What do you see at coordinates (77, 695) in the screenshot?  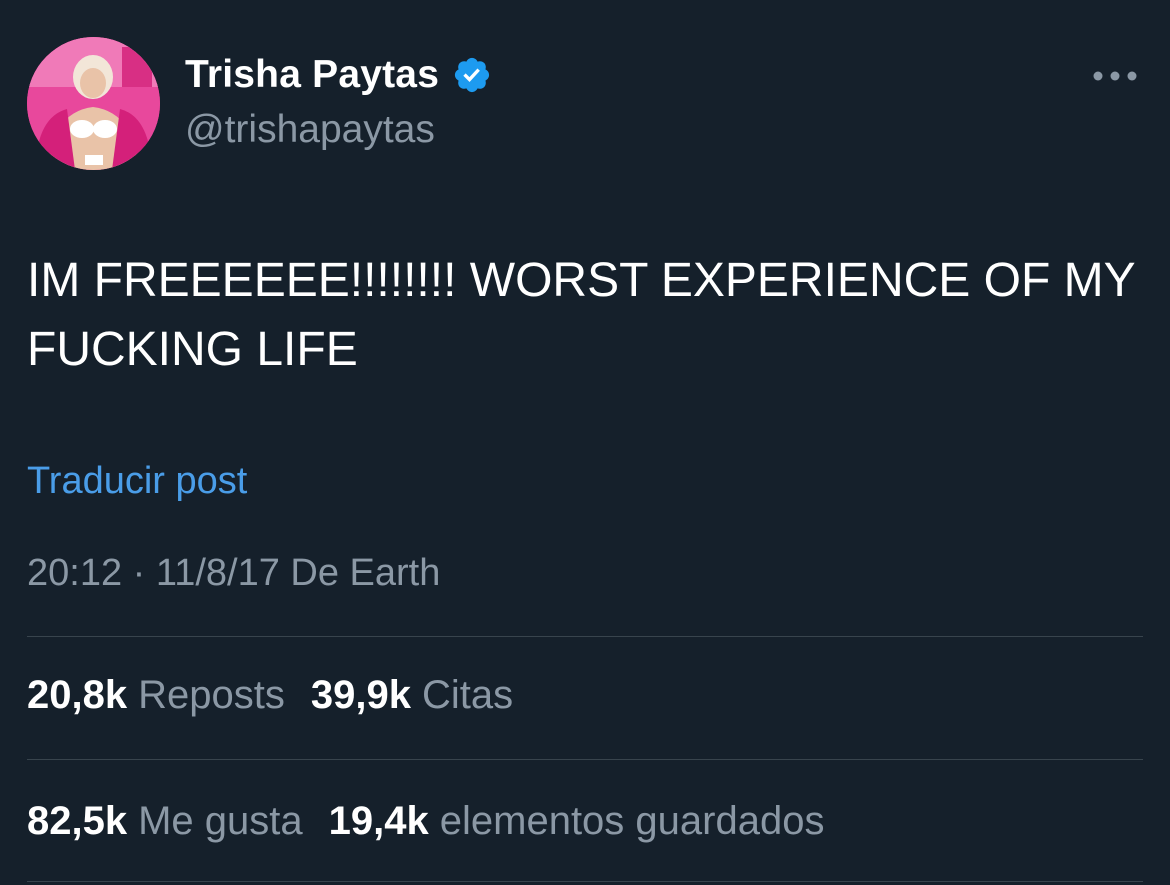 I see `reposts-count: 20,8k` at bounding box center [77, 695].